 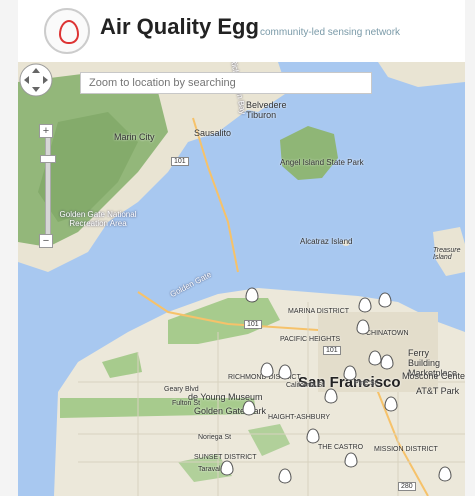 I want to click on site-title: Air Quality Egg, so click(x=179, y=27).